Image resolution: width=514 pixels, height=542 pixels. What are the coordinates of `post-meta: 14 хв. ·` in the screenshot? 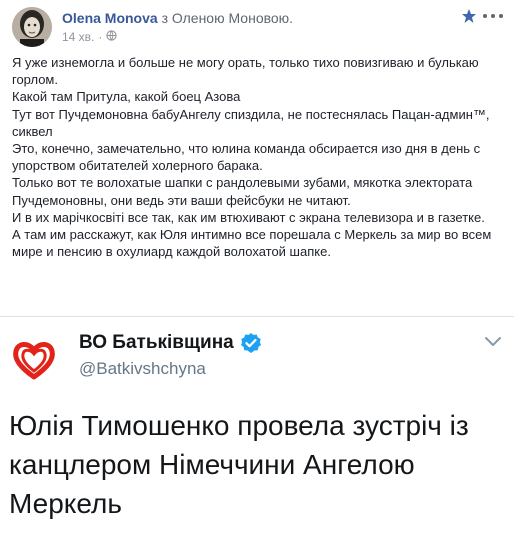 It's located at (90, 37).